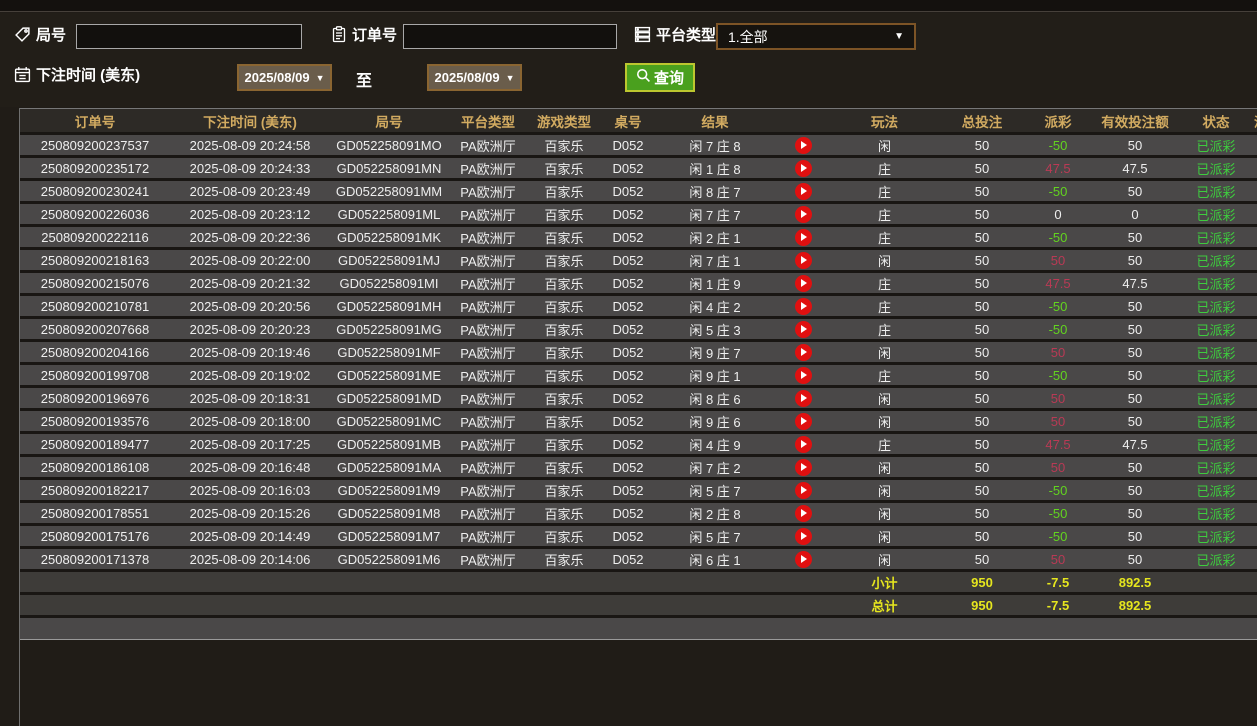  What do you see at coordinates (884, 121) in the screenshot?
I see `header-play-type: 玩法` at bounding box center [884, 121].